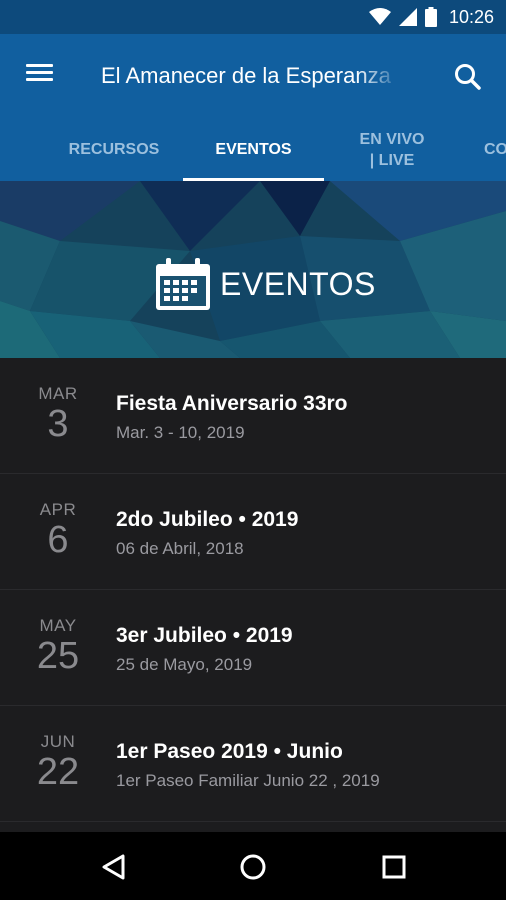 This screenshot has width=506, height=900. I want to click on hamburger-menu-icon, so click(40, 75).